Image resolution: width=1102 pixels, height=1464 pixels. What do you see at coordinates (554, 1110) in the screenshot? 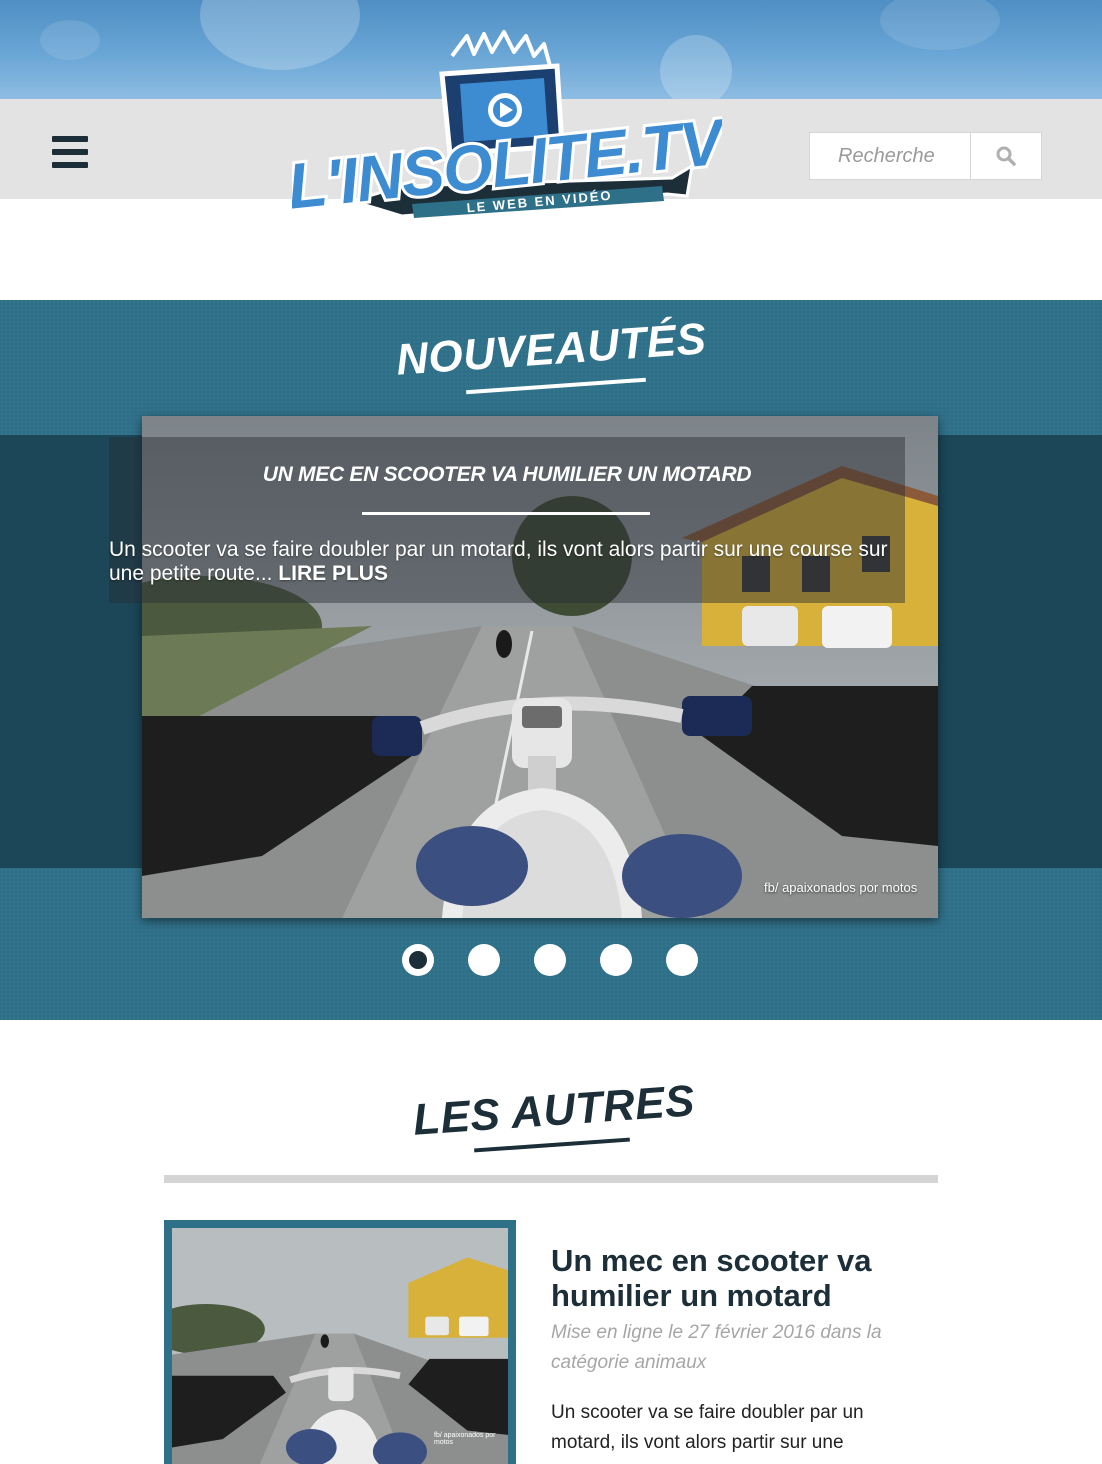
I see `others-heading: LES AUTRES` at bounding box center [554, 1110].